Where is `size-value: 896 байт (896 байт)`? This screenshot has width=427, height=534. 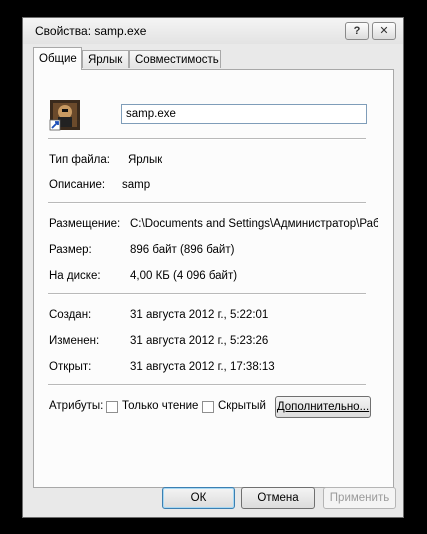
size-value: 896 байт (896 байт) is located at coordinates (182, 250).